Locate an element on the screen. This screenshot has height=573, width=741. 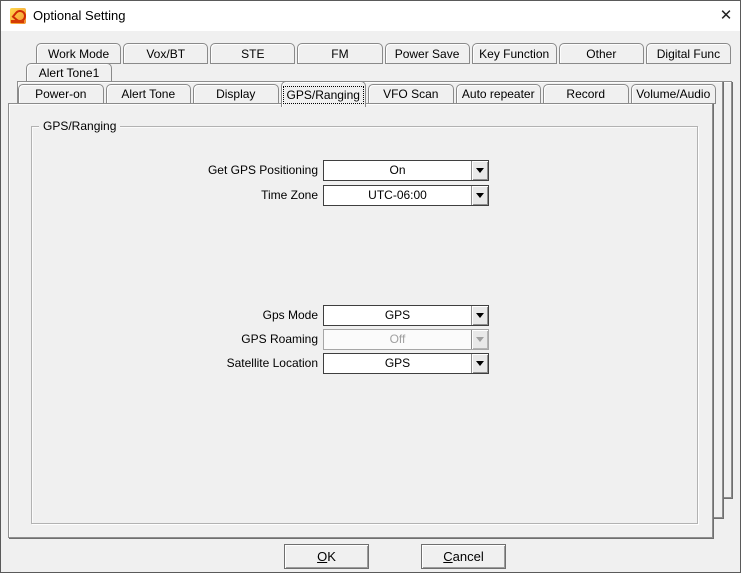
tab-label: GPS/Ranging is located at coordinates (323, 94).